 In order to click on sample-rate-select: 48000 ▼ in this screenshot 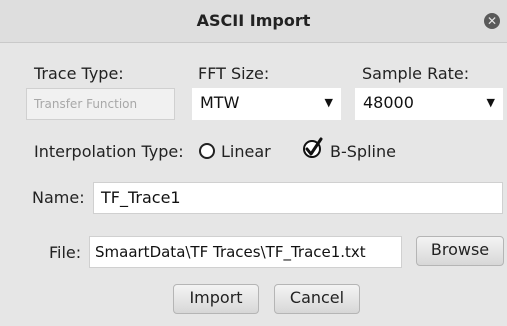, I will do `click(429, 104)`.